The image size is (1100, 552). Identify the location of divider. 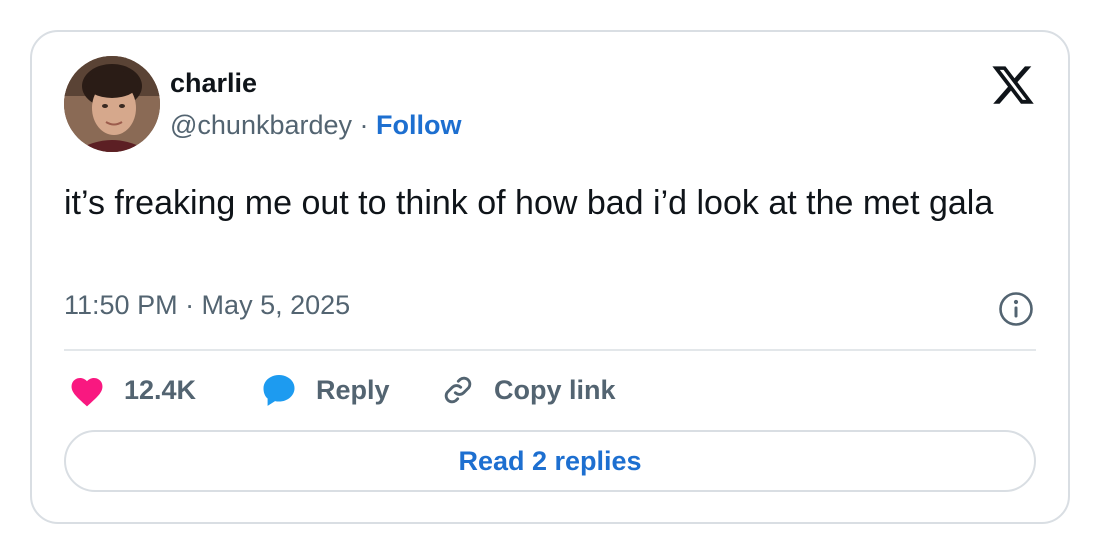
(550, 350).